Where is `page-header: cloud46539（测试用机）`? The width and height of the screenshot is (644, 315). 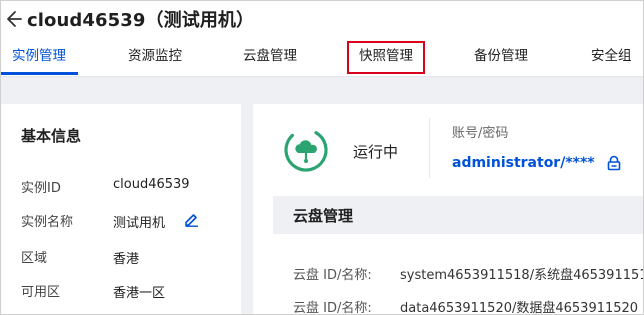
page-header: cloud46539（测试用机） is located at coordinates (322, 19).